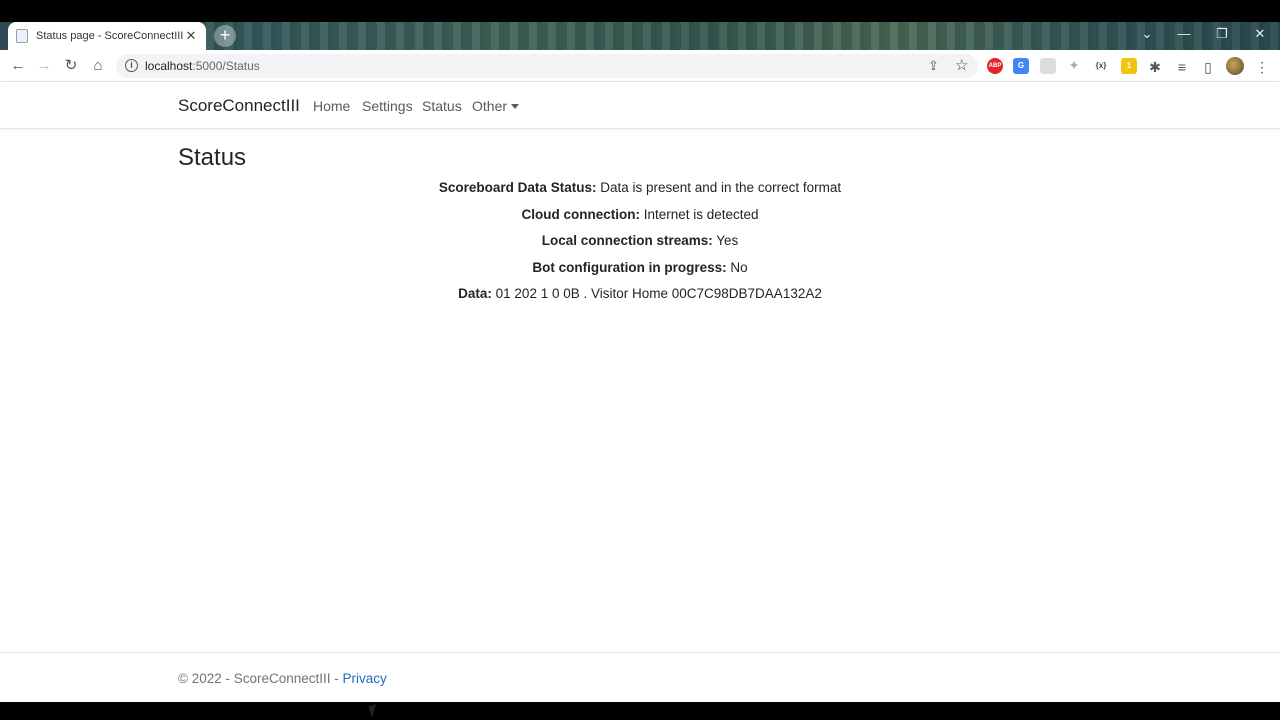 This screenshot has width=1280, height=720. I want to click on status-item-bot-config: Bot configuration in progress: No, so click(640, 273).